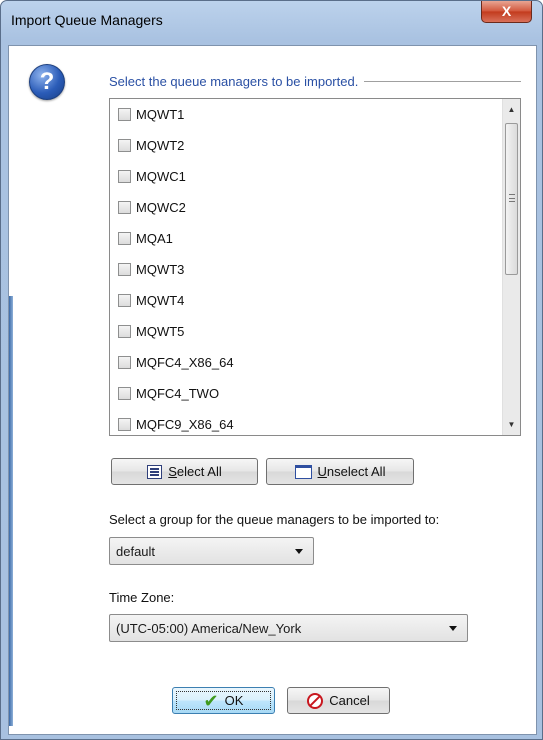  What do you see at coordinates (303, 422) in the screenshot?
I see `queue-manager-item: MQFC9_X86_64` at bounding box center [303, 422].